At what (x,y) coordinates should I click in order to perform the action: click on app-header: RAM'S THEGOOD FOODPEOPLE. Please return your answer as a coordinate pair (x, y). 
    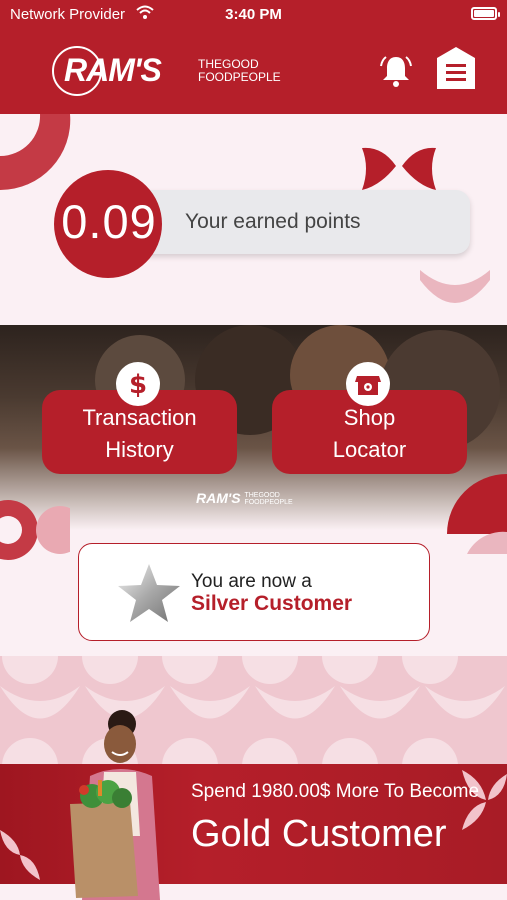
    Looking at the image, I should click on (253, 72).